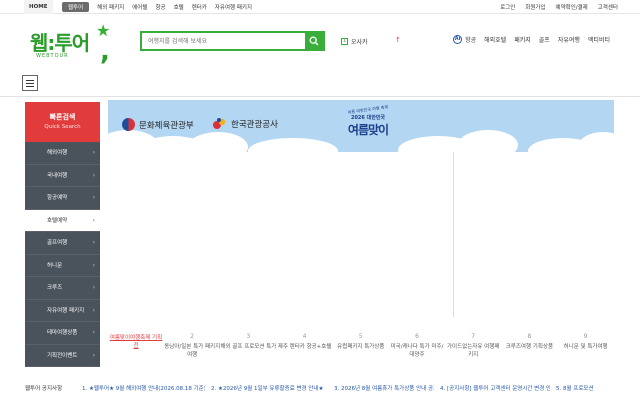 The width and height of the screenshot is (640, 400). I want to click on ai-icon: Ai, so click(458, 39).